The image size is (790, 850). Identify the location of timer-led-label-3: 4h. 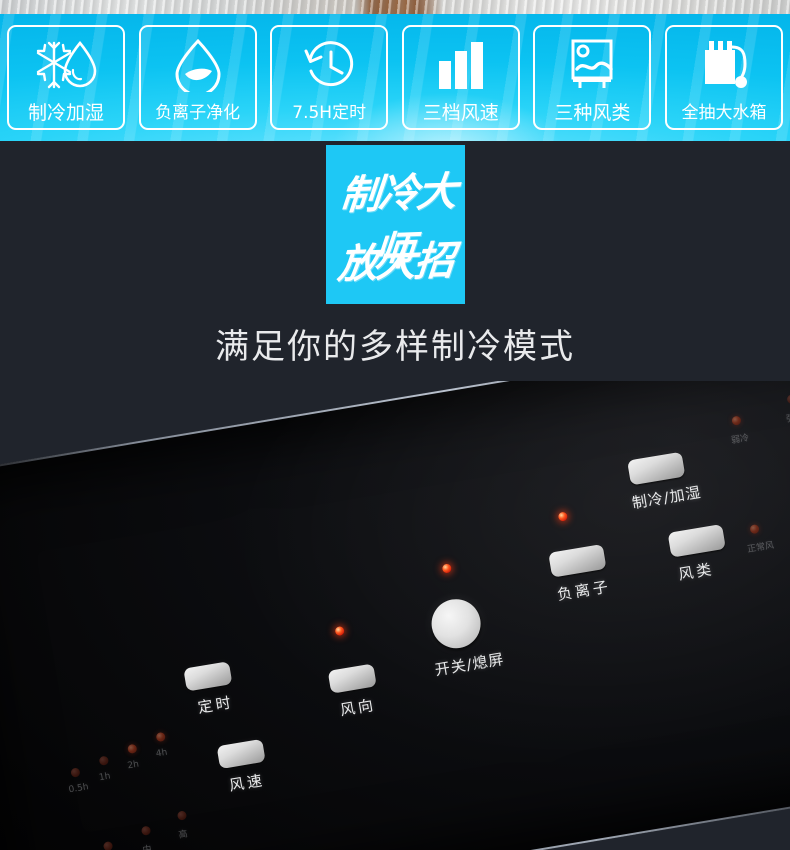
(162, 753).